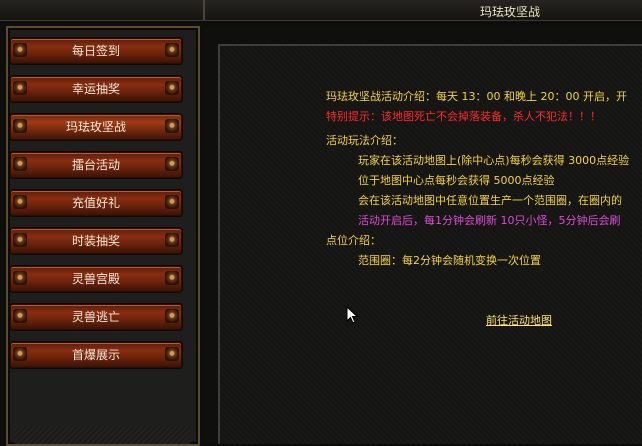 The image size is (642, 446). I want to click on sidebar-item-pet-escape: 灵兽逃亡, so click(96, 317).